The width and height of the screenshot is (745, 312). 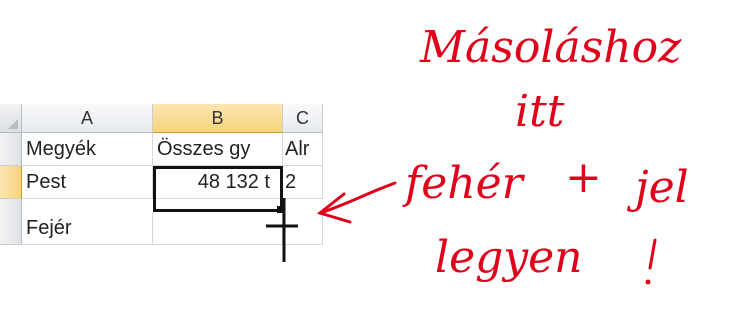 What do you see at coordinates (303, 182) in the screenshot?
I see `cell-c2: 2` at bounding box center [303, 182].